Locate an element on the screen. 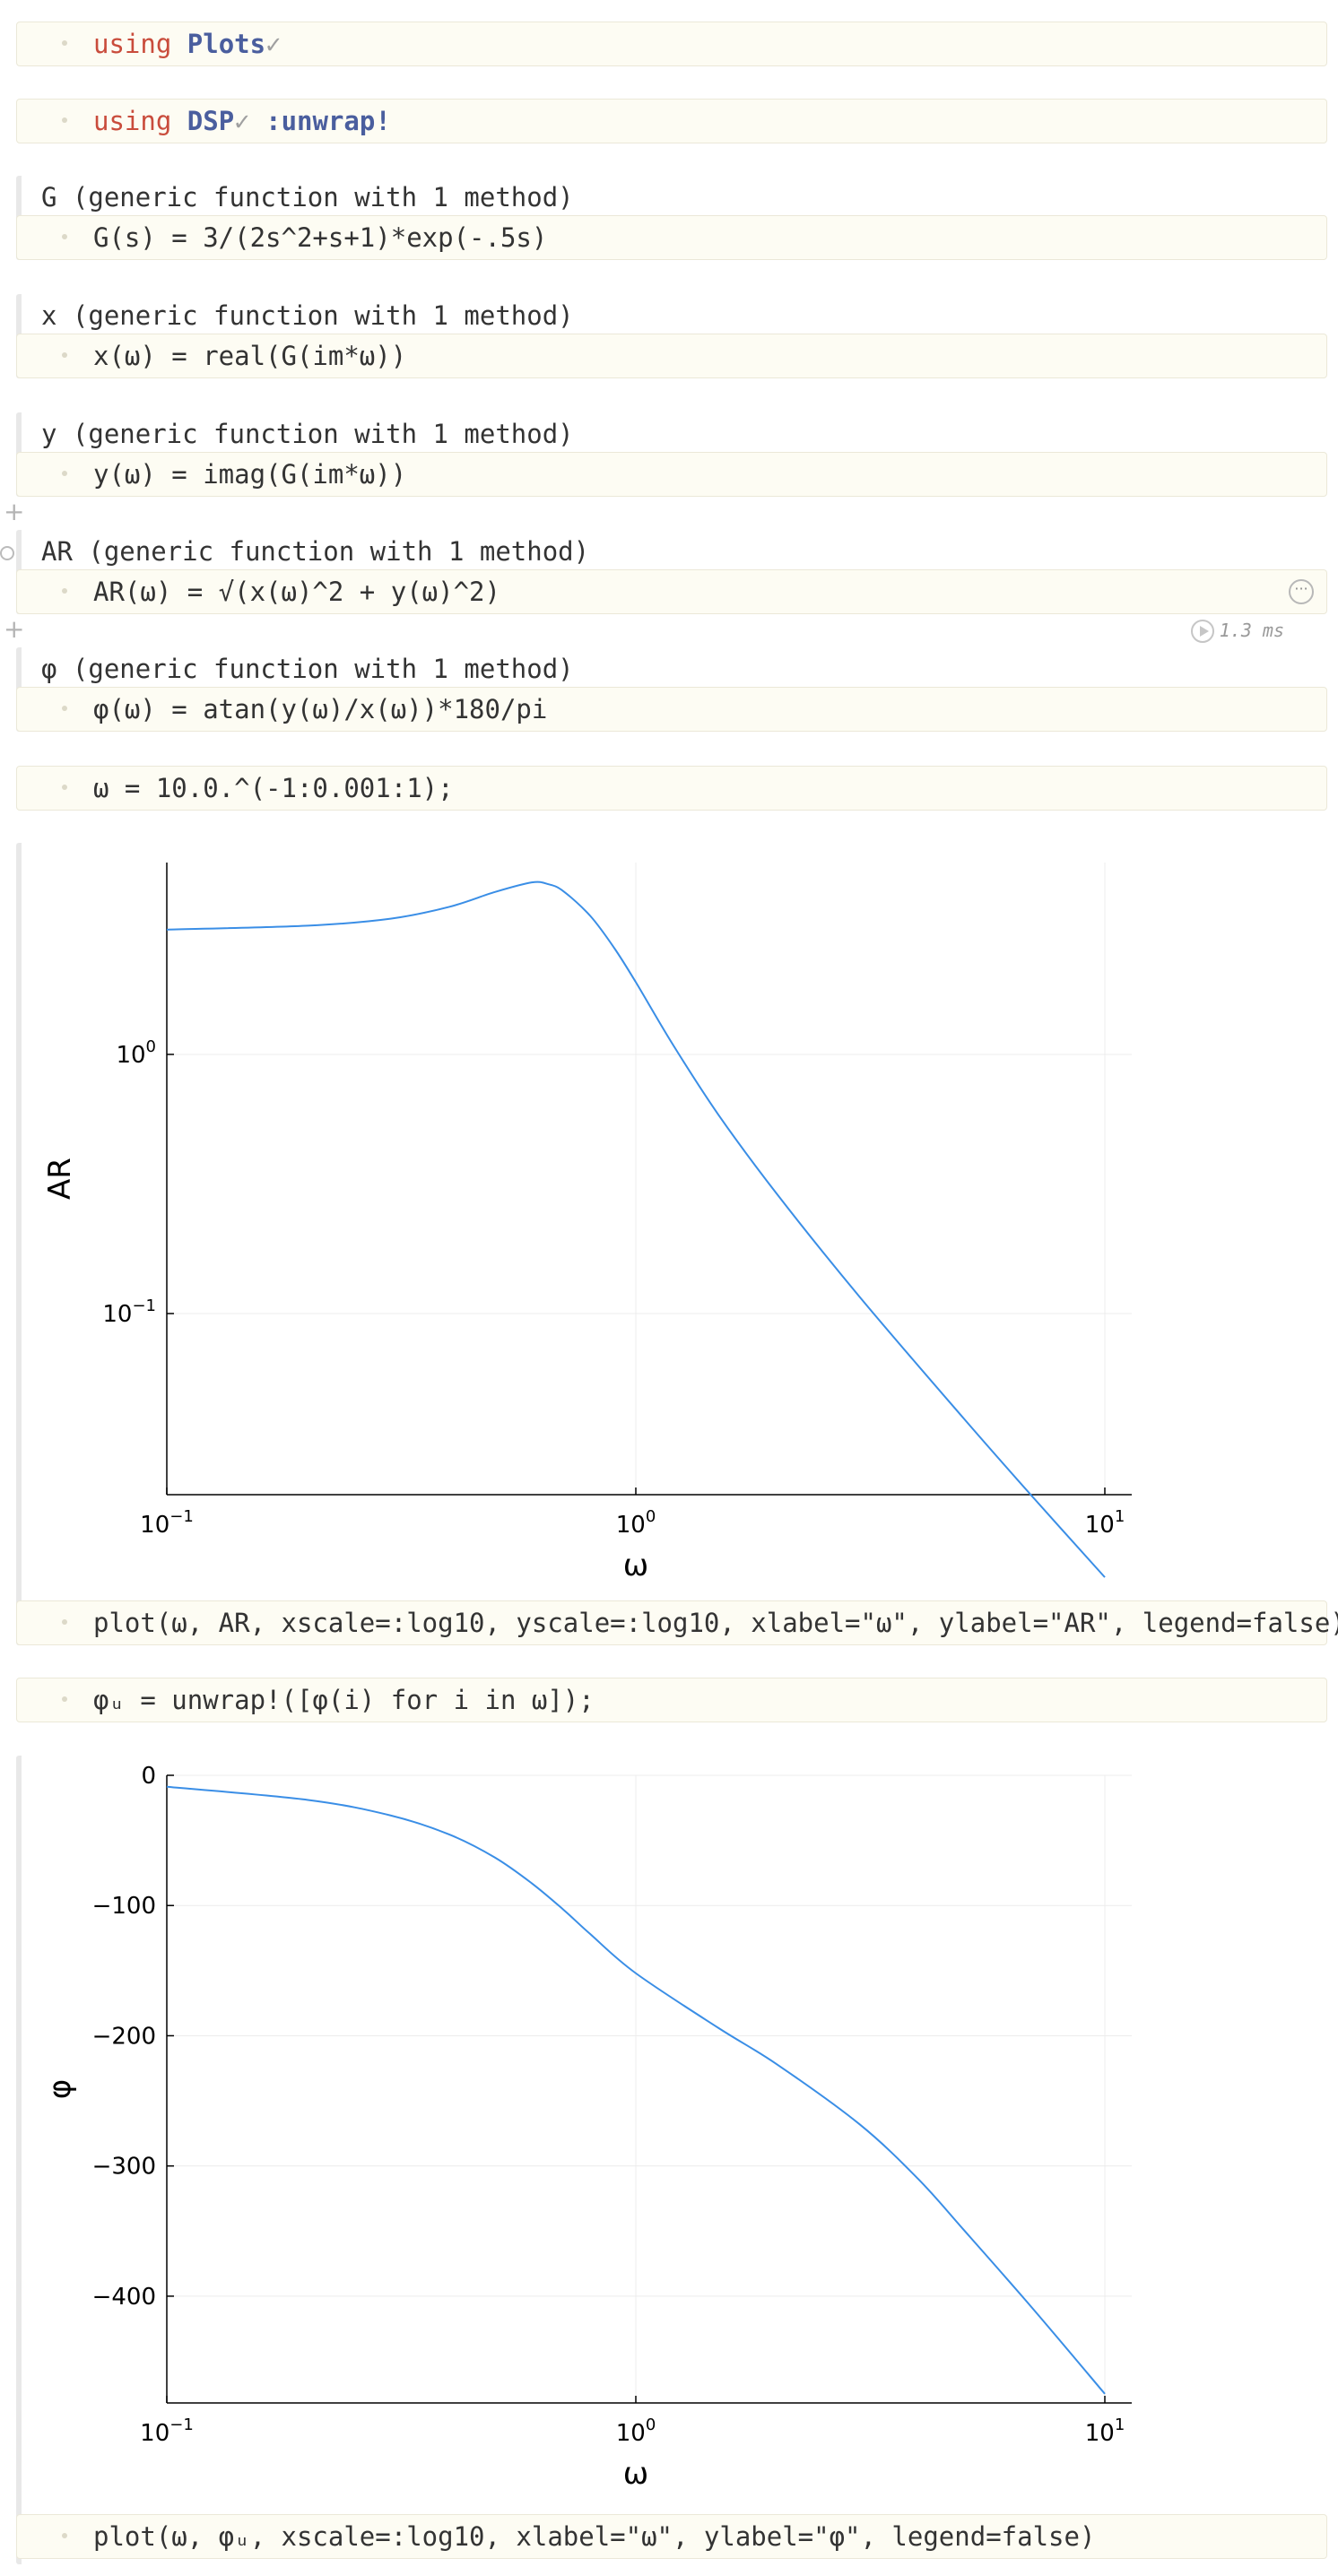 This screenshot has height=2576, width=1338. y-tick-label: 100 is located at coordinates (136, 1053).